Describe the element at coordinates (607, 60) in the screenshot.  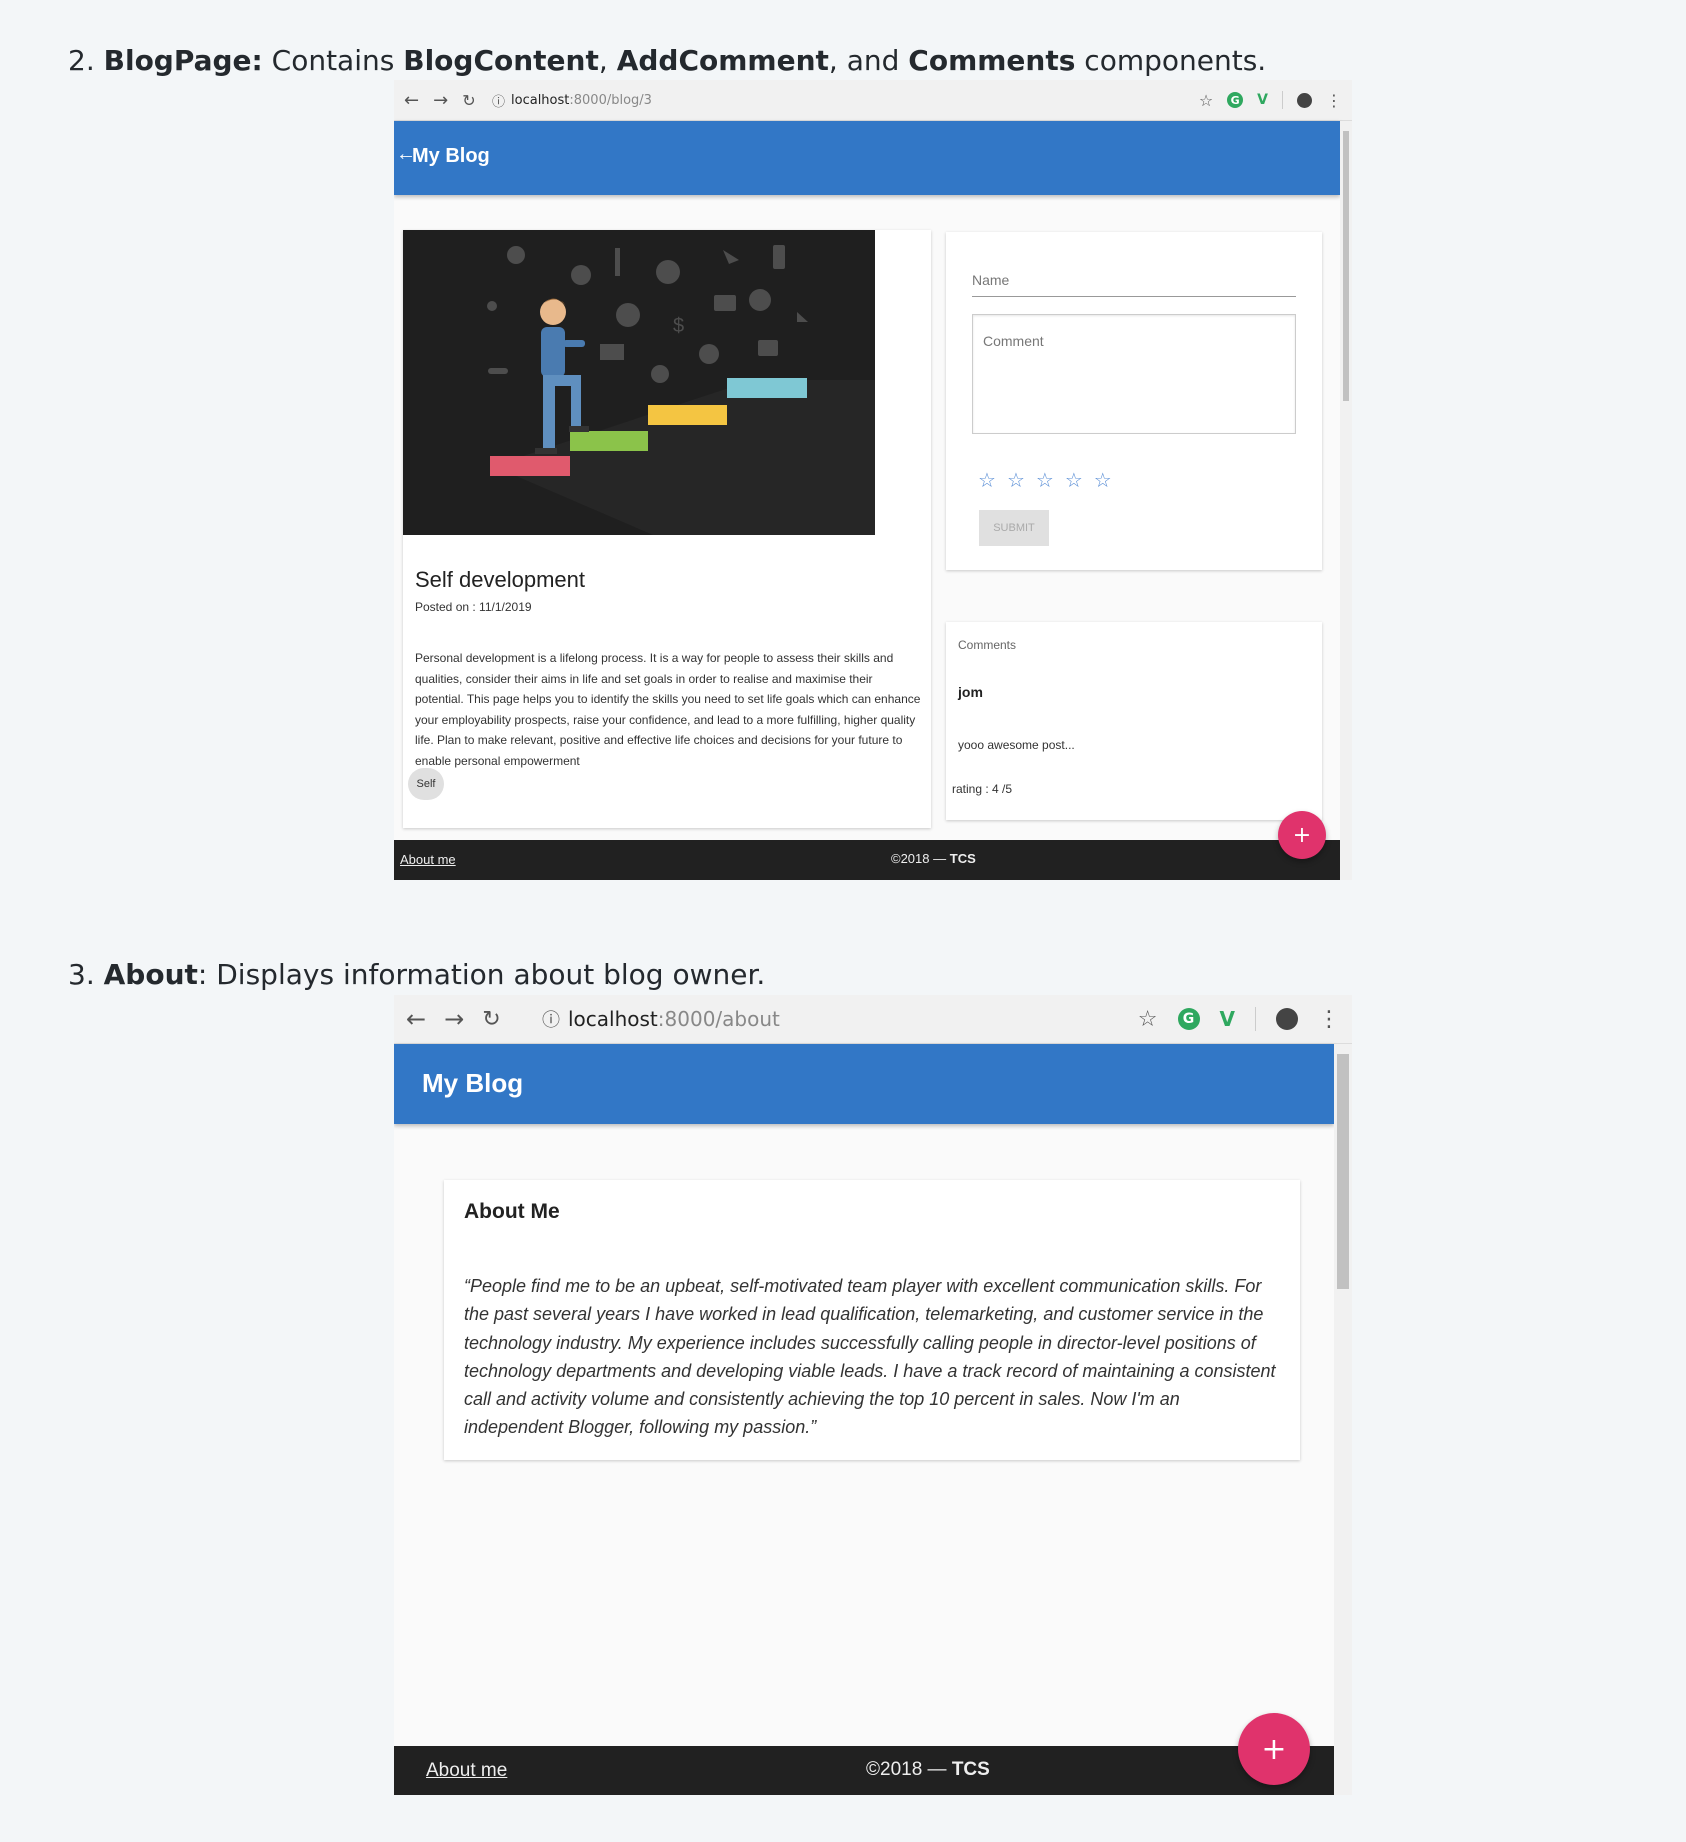
I see `heading-comma: ,` at that location.